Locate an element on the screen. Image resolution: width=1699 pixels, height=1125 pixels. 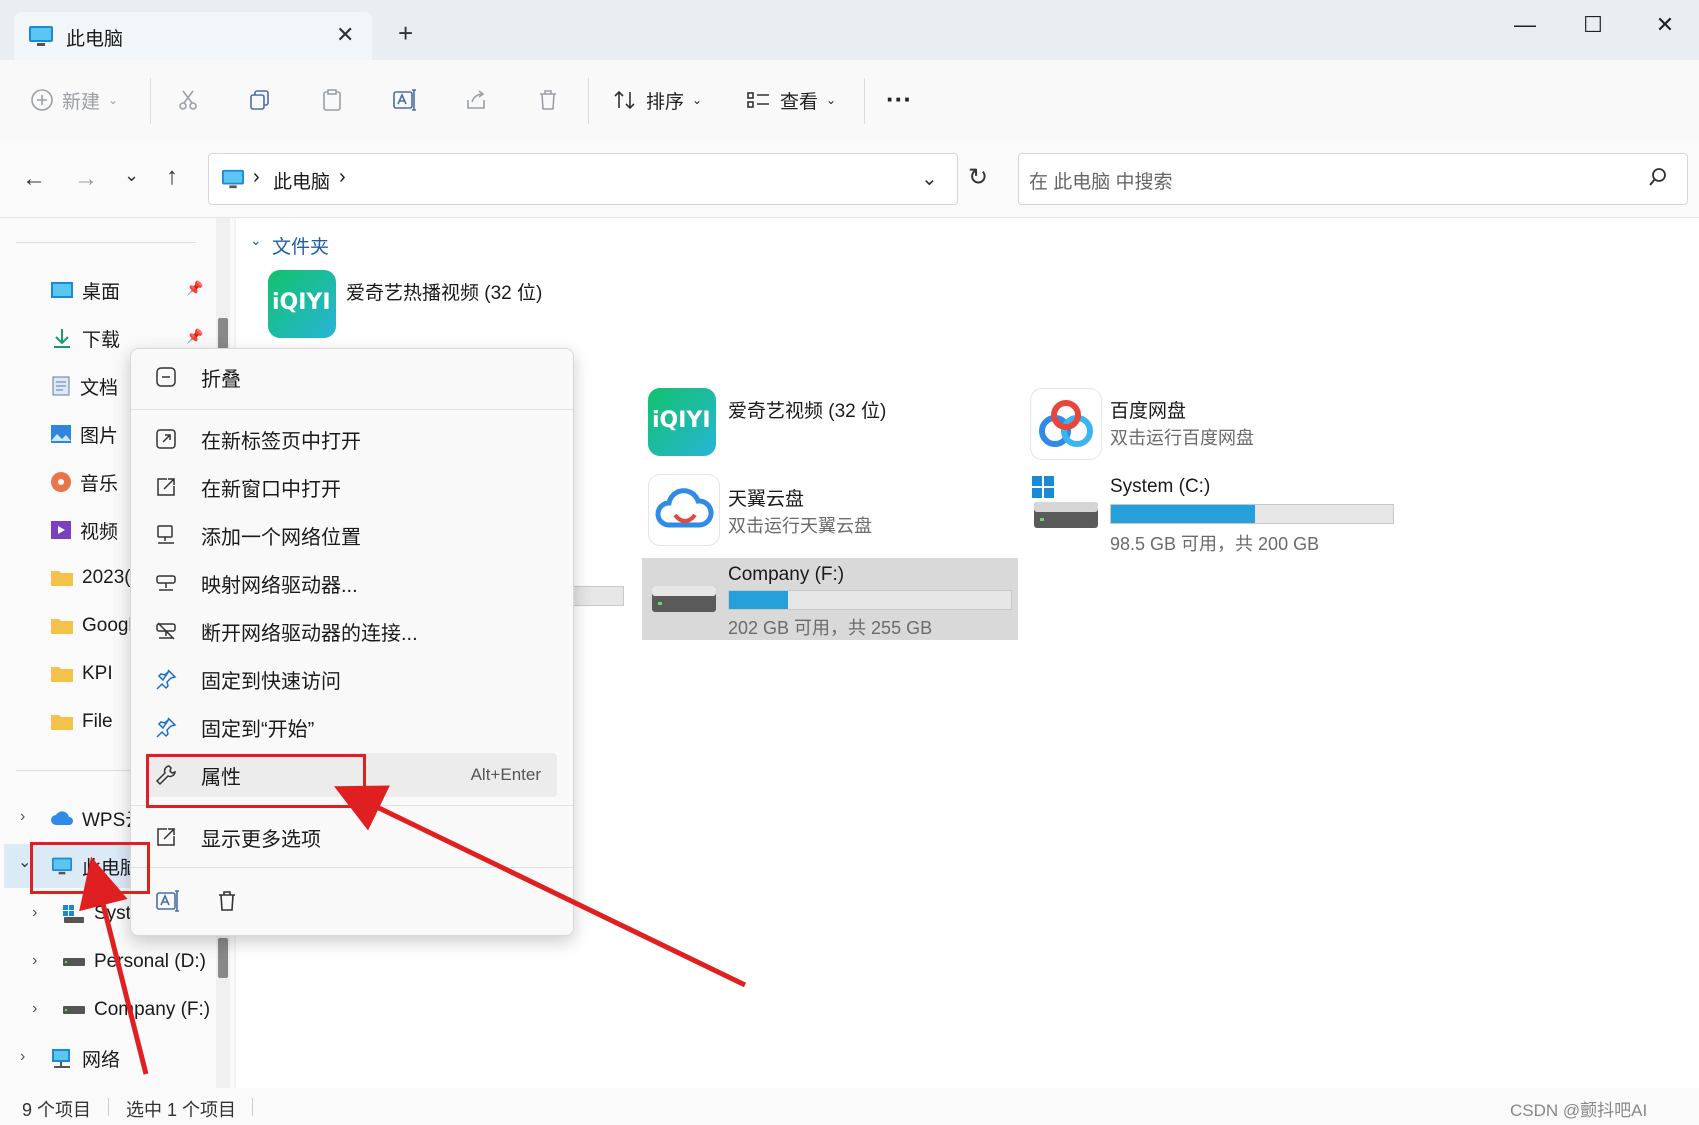
pin-icon: 📌 is located at coordinates (195, 288).